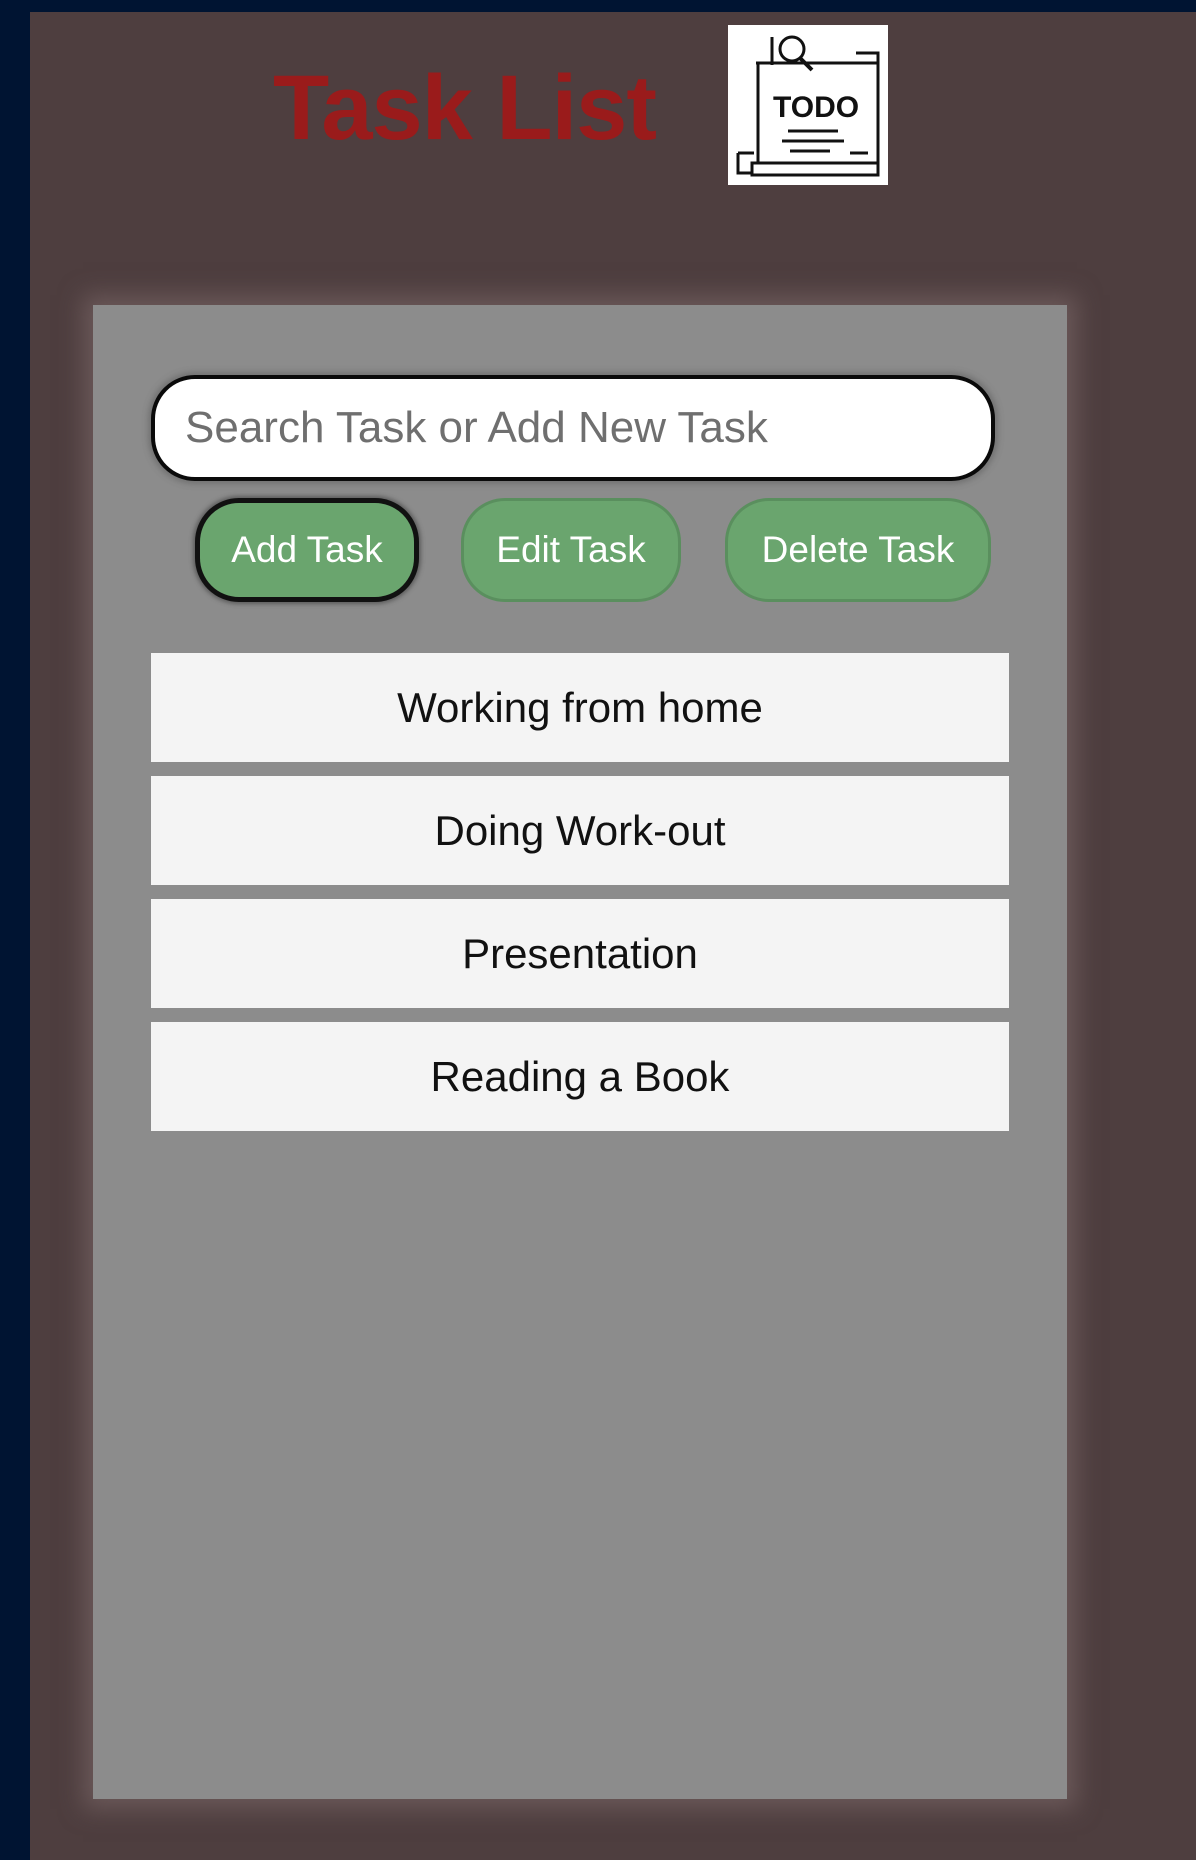  I want to click on page-title: Task List, so click(465, 108).